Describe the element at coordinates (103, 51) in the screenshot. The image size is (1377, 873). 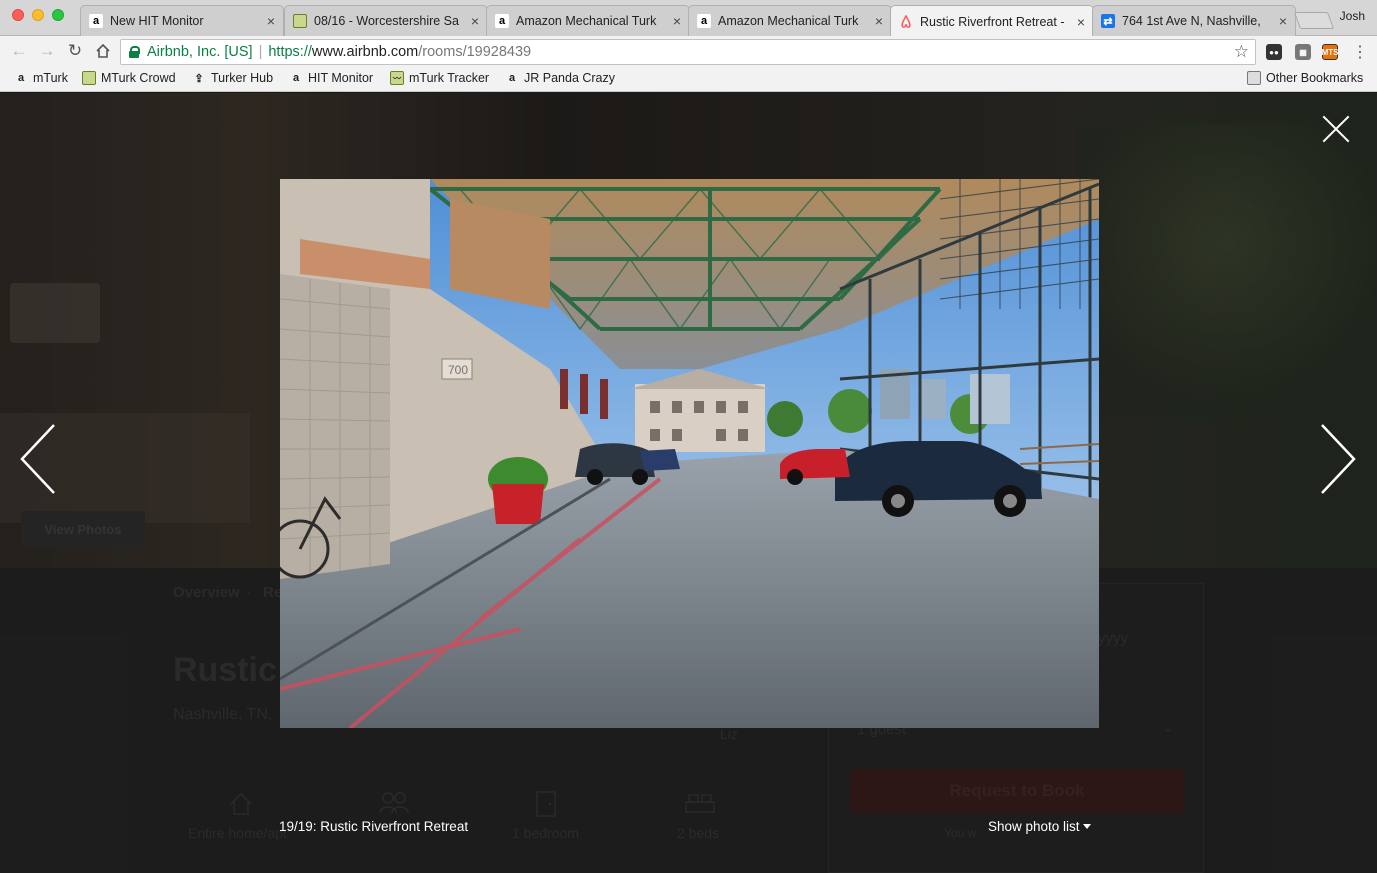
I see `home-icon` at that location.